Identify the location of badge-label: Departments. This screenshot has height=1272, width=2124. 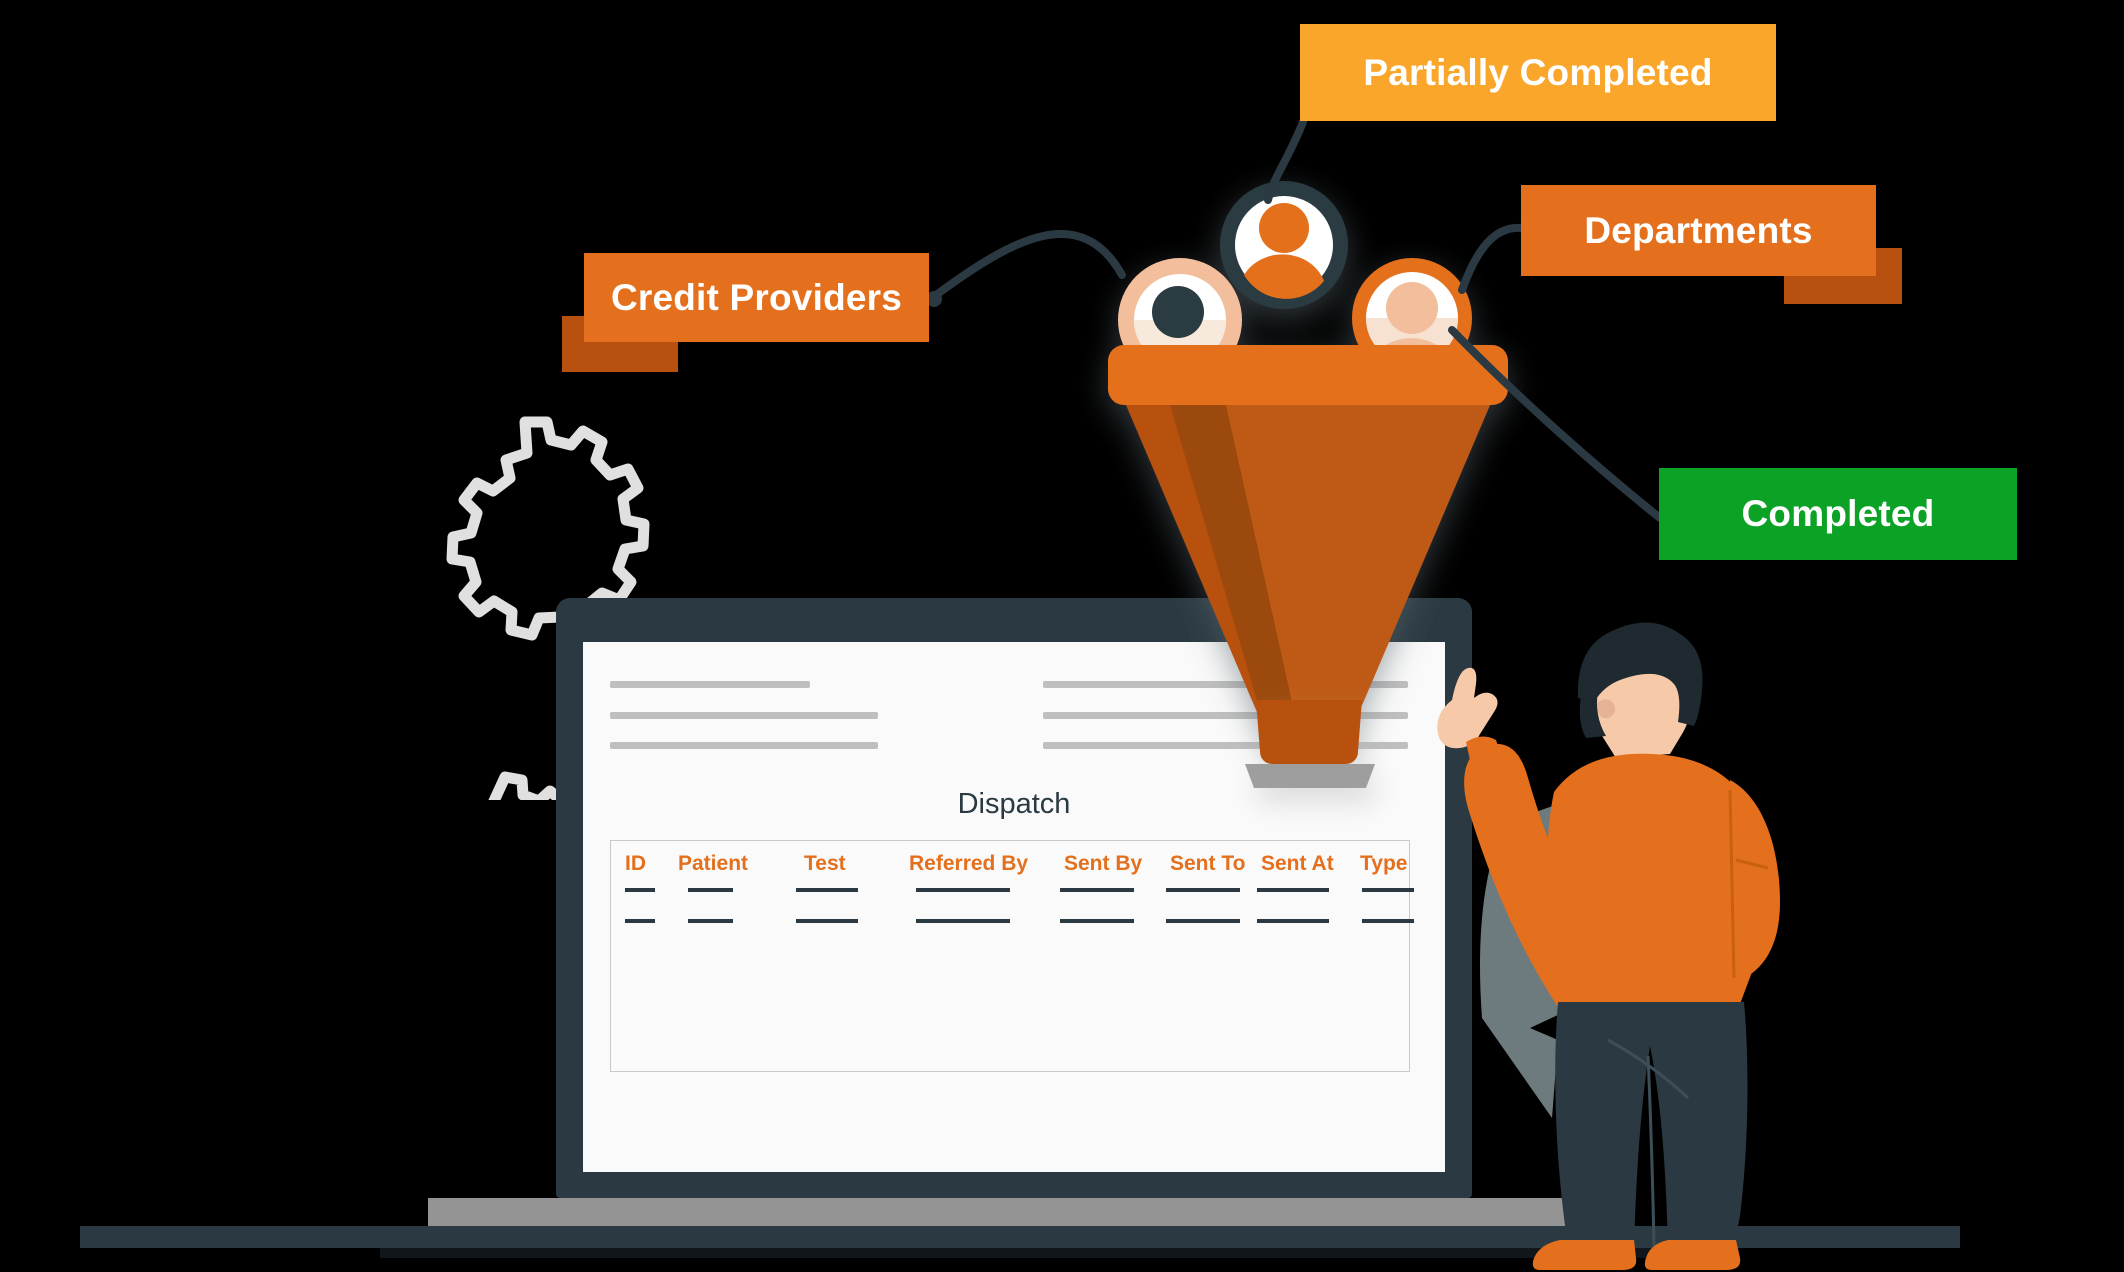
(1698, 230).